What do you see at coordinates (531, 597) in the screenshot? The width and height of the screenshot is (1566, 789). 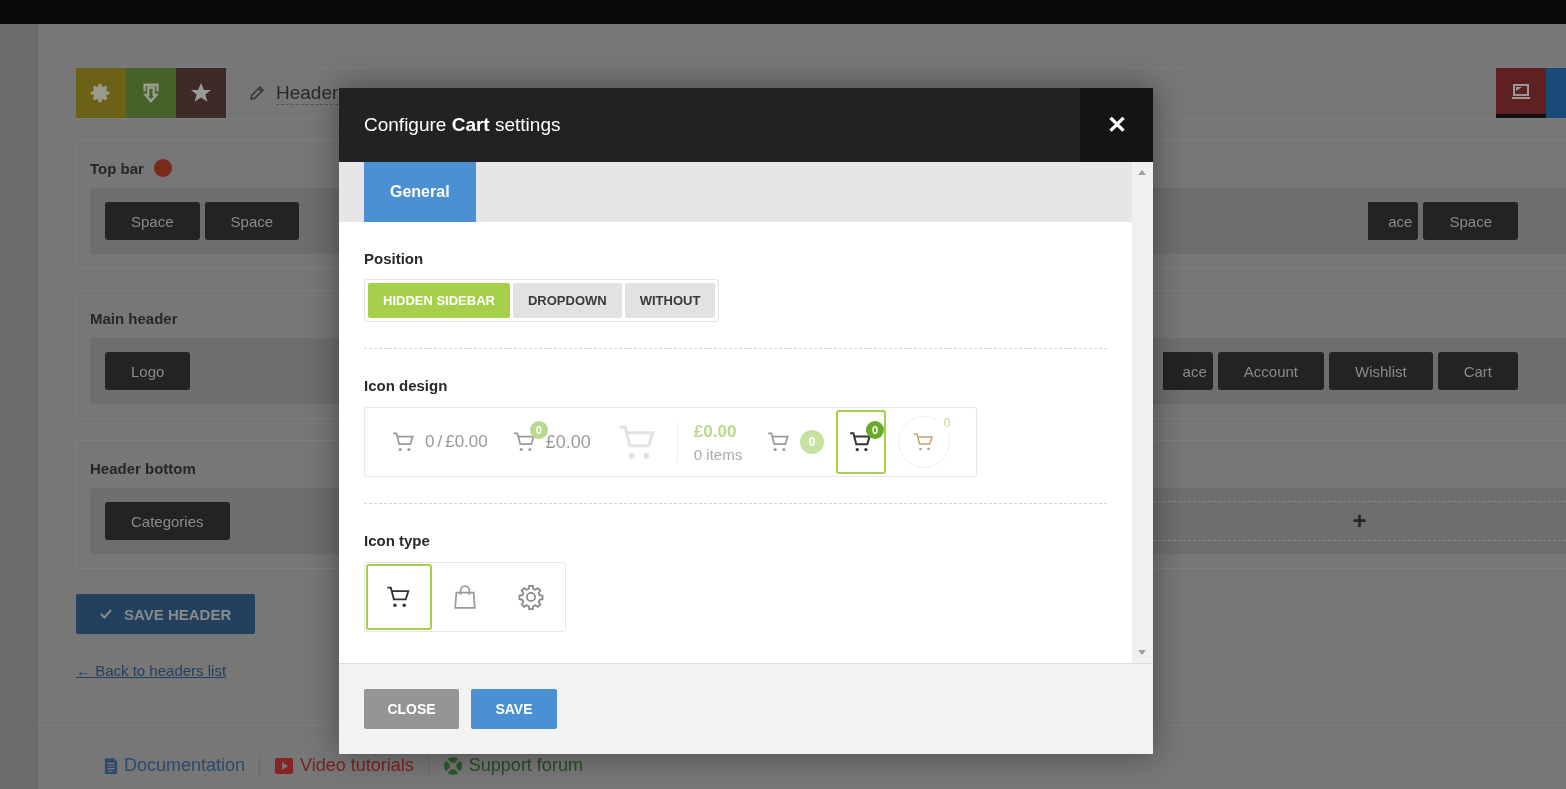 I see `gear-icon` at bounding box center [531, 597].